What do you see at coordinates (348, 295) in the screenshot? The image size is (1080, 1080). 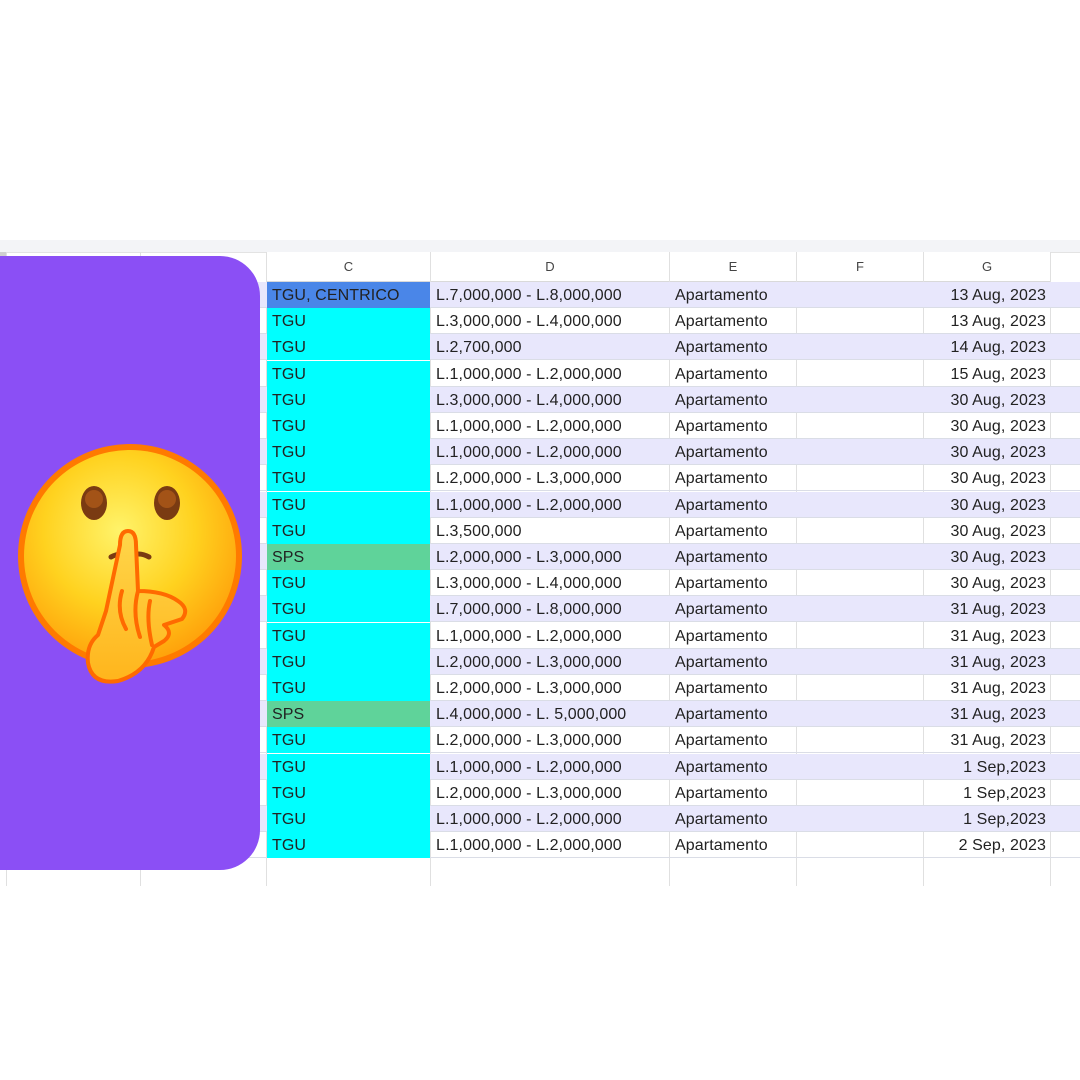 I see `cell-c: TGU, CENTRICO` at bounding box center [348, 295].